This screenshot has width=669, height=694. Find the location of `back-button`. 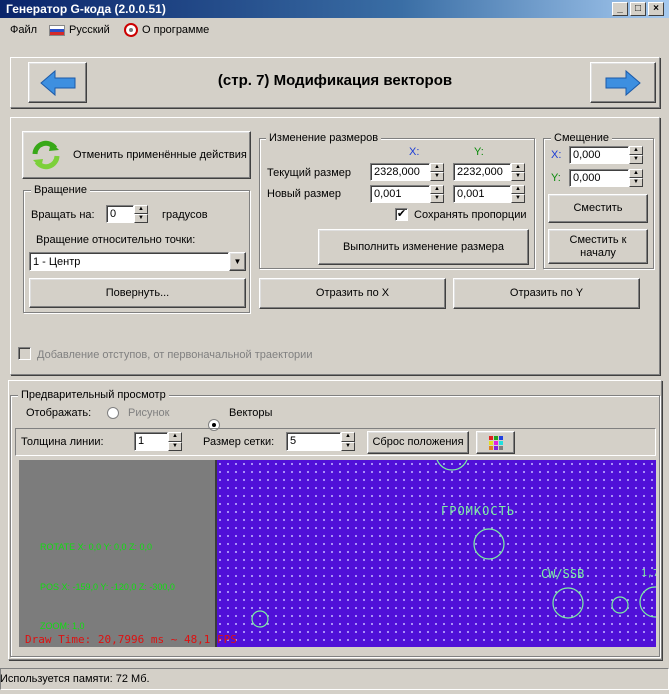

back-button is located at coordinates (57, 82).